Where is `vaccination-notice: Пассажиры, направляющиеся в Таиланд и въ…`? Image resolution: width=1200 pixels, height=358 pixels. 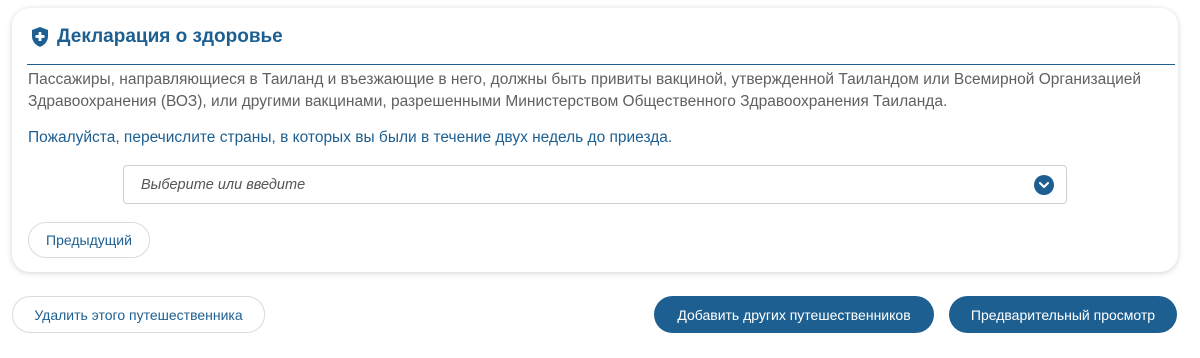
vaccination-notice: Пассажиры, направляющиеся в Таиланд и въ… is located at coordinates (585, 90).